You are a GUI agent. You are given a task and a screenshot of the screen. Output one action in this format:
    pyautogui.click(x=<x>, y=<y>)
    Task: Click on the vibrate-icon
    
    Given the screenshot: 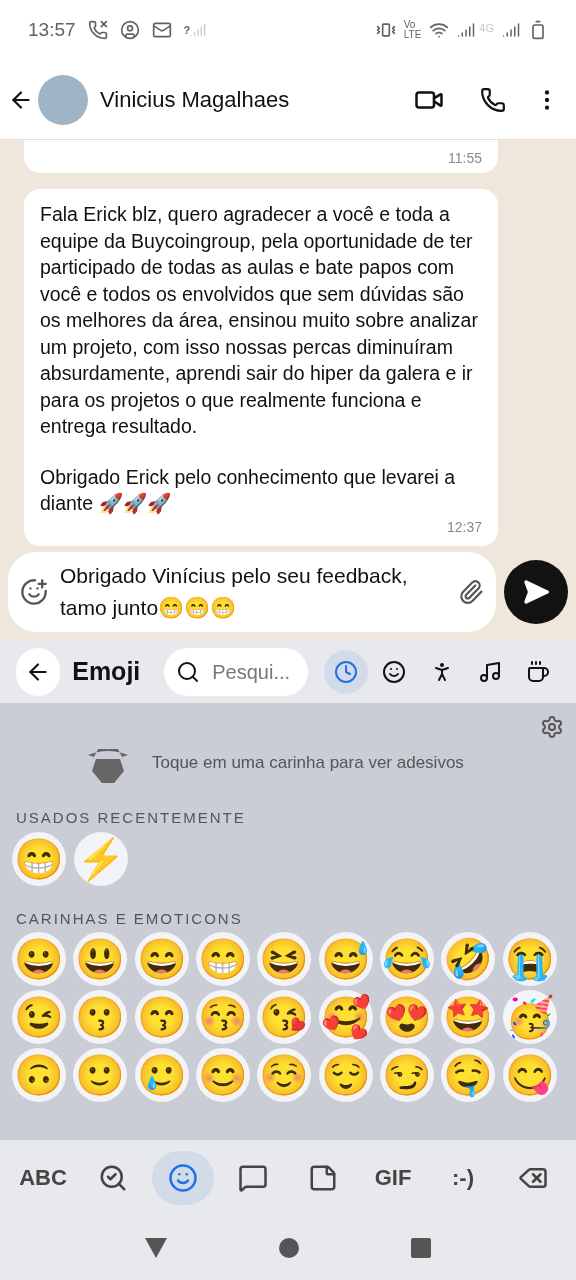 What is the action you would take?
    pyautogui.click(x=385, y=30)
    